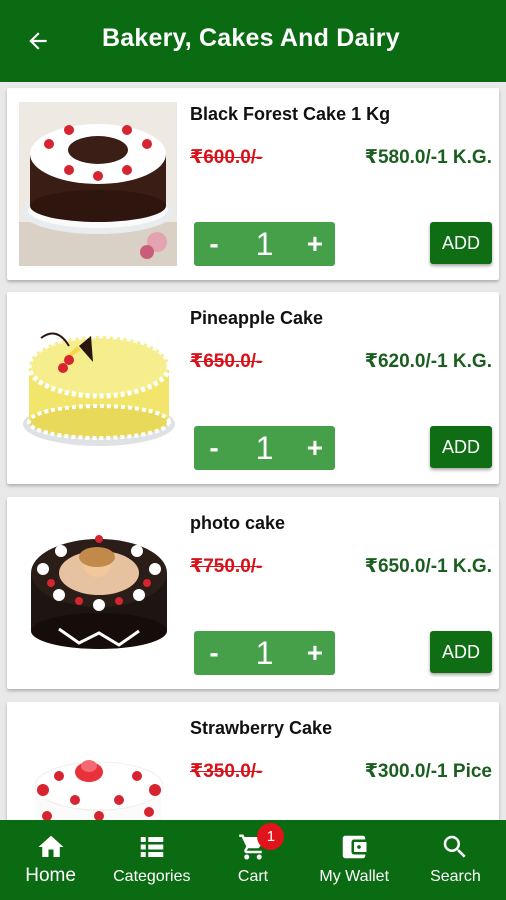 Image resolution: width=506 pixels, height=900 pixels. What do you see at coordinates (428, 361) in the screenshot?
I see `sale-price: ₹620.0/-1 K.G.` at bounding box center [428, 361].